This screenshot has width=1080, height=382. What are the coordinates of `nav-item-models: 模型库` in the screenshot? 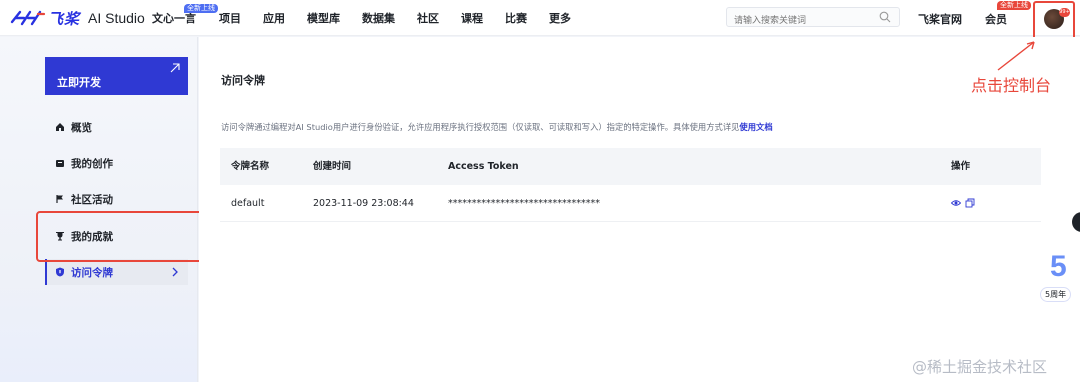 It's located at (323, 18).